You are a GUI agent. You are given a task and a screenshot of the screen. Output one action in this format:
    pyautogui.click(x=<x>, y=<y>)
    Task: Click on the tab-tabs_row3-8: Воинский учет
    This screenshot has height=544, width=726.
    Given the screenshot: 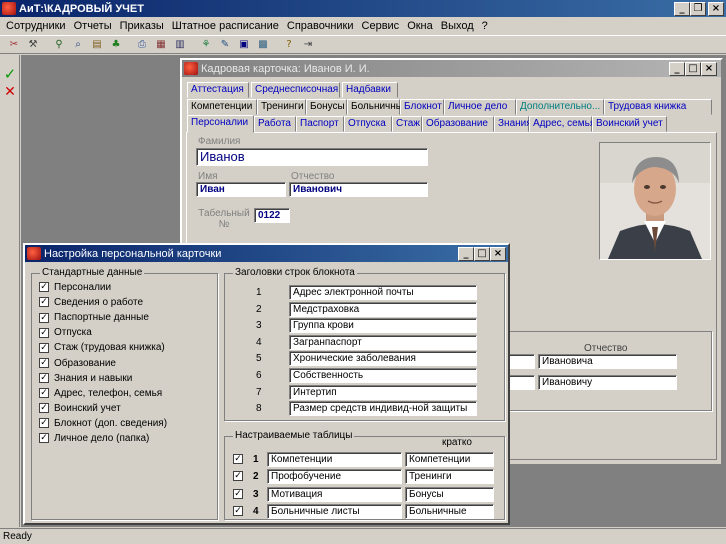 What is the action you would take?
    pyautogui.click(x=629, y=124)
    